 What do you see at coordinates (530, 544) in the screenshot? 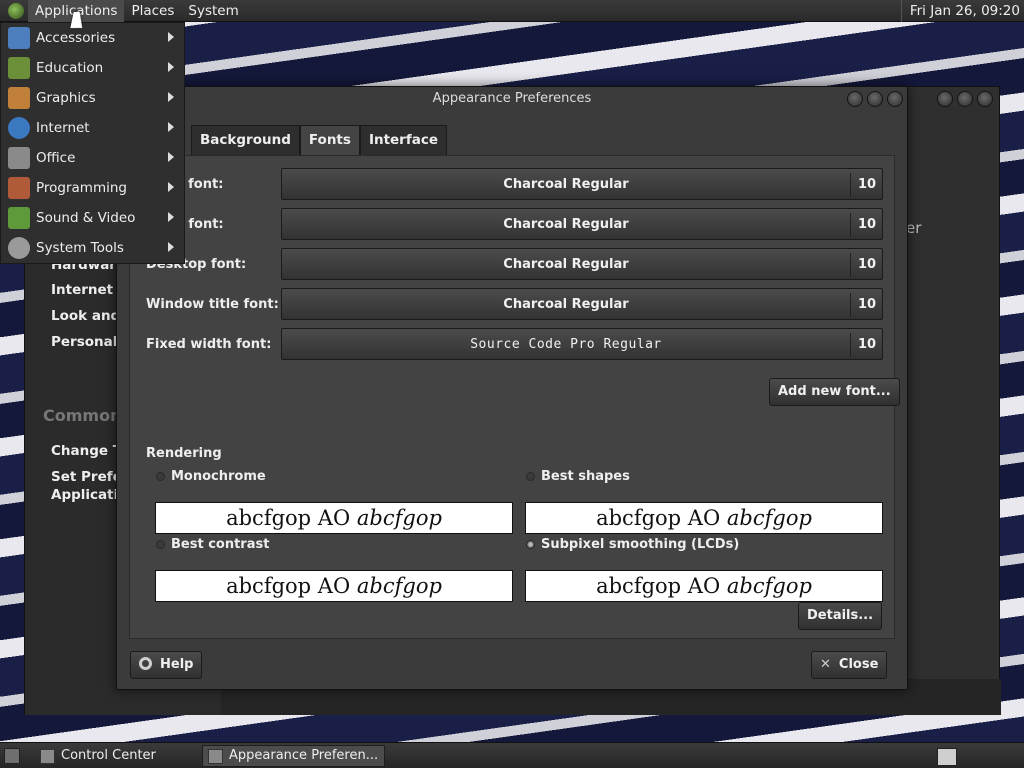
I see `radio-indicator-selected` at bounding box center [530, 544].